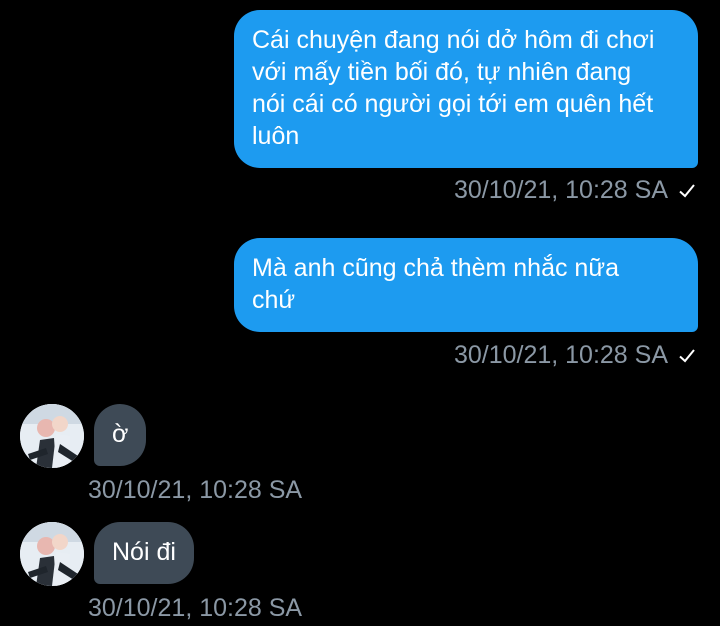  I want to click on message-text: ờ, so click(120, 434).